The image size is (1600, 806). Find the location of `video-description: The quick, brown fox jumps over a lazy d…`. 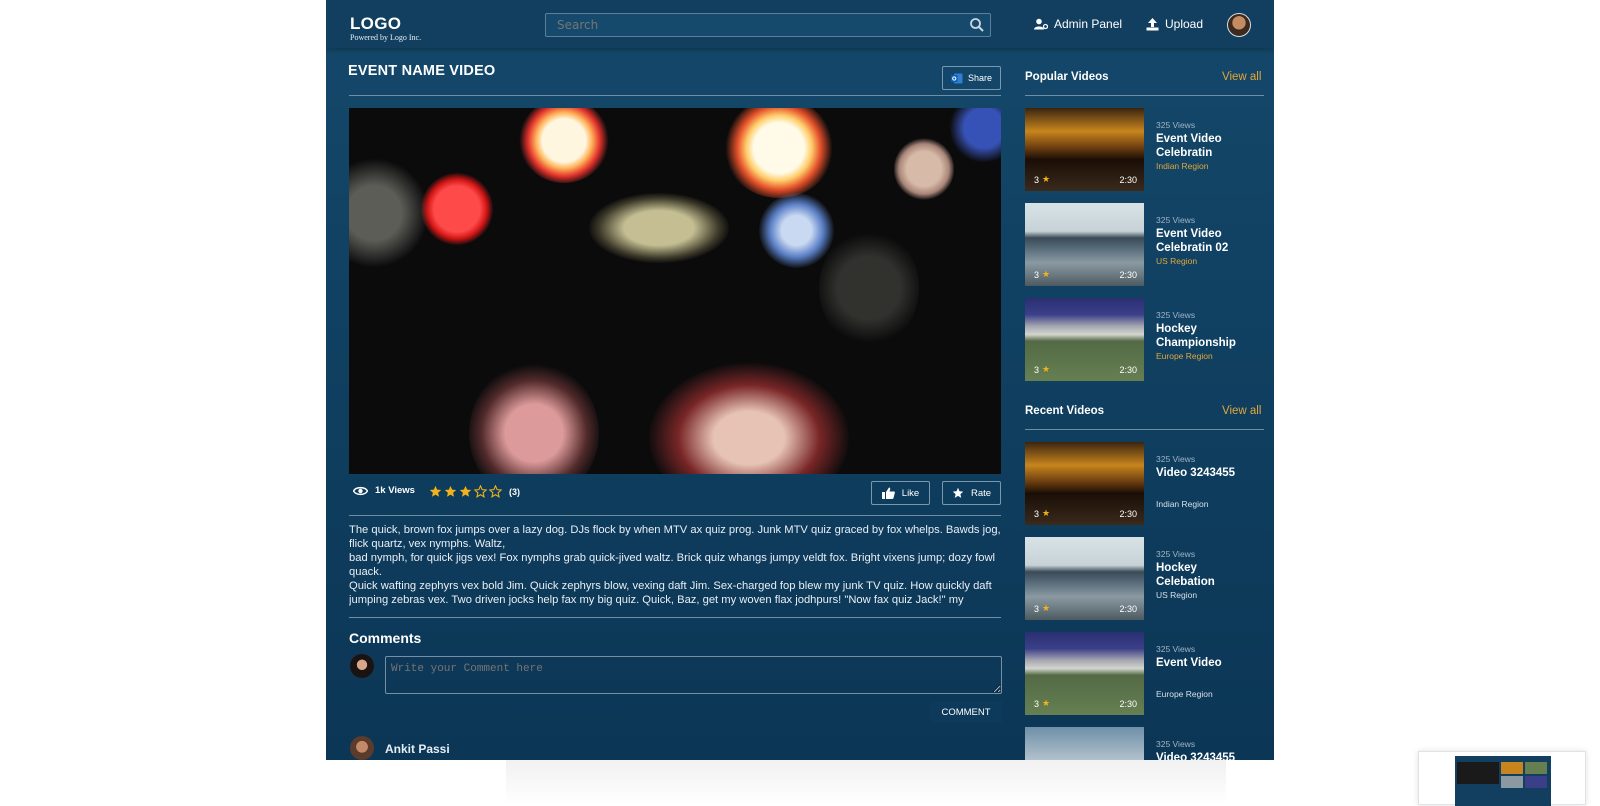

video-description: The quick, brown fox jumps over a lazy d… is located at coordinates (679, 565).